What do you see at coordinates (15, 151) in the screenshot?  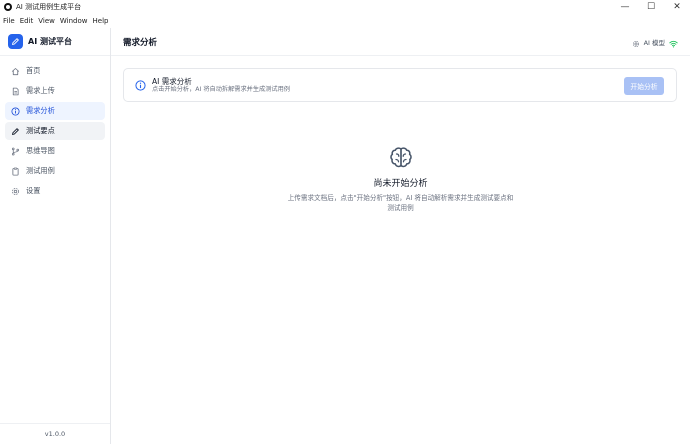 I see `branch-icon` at bounding box center [15, 151].